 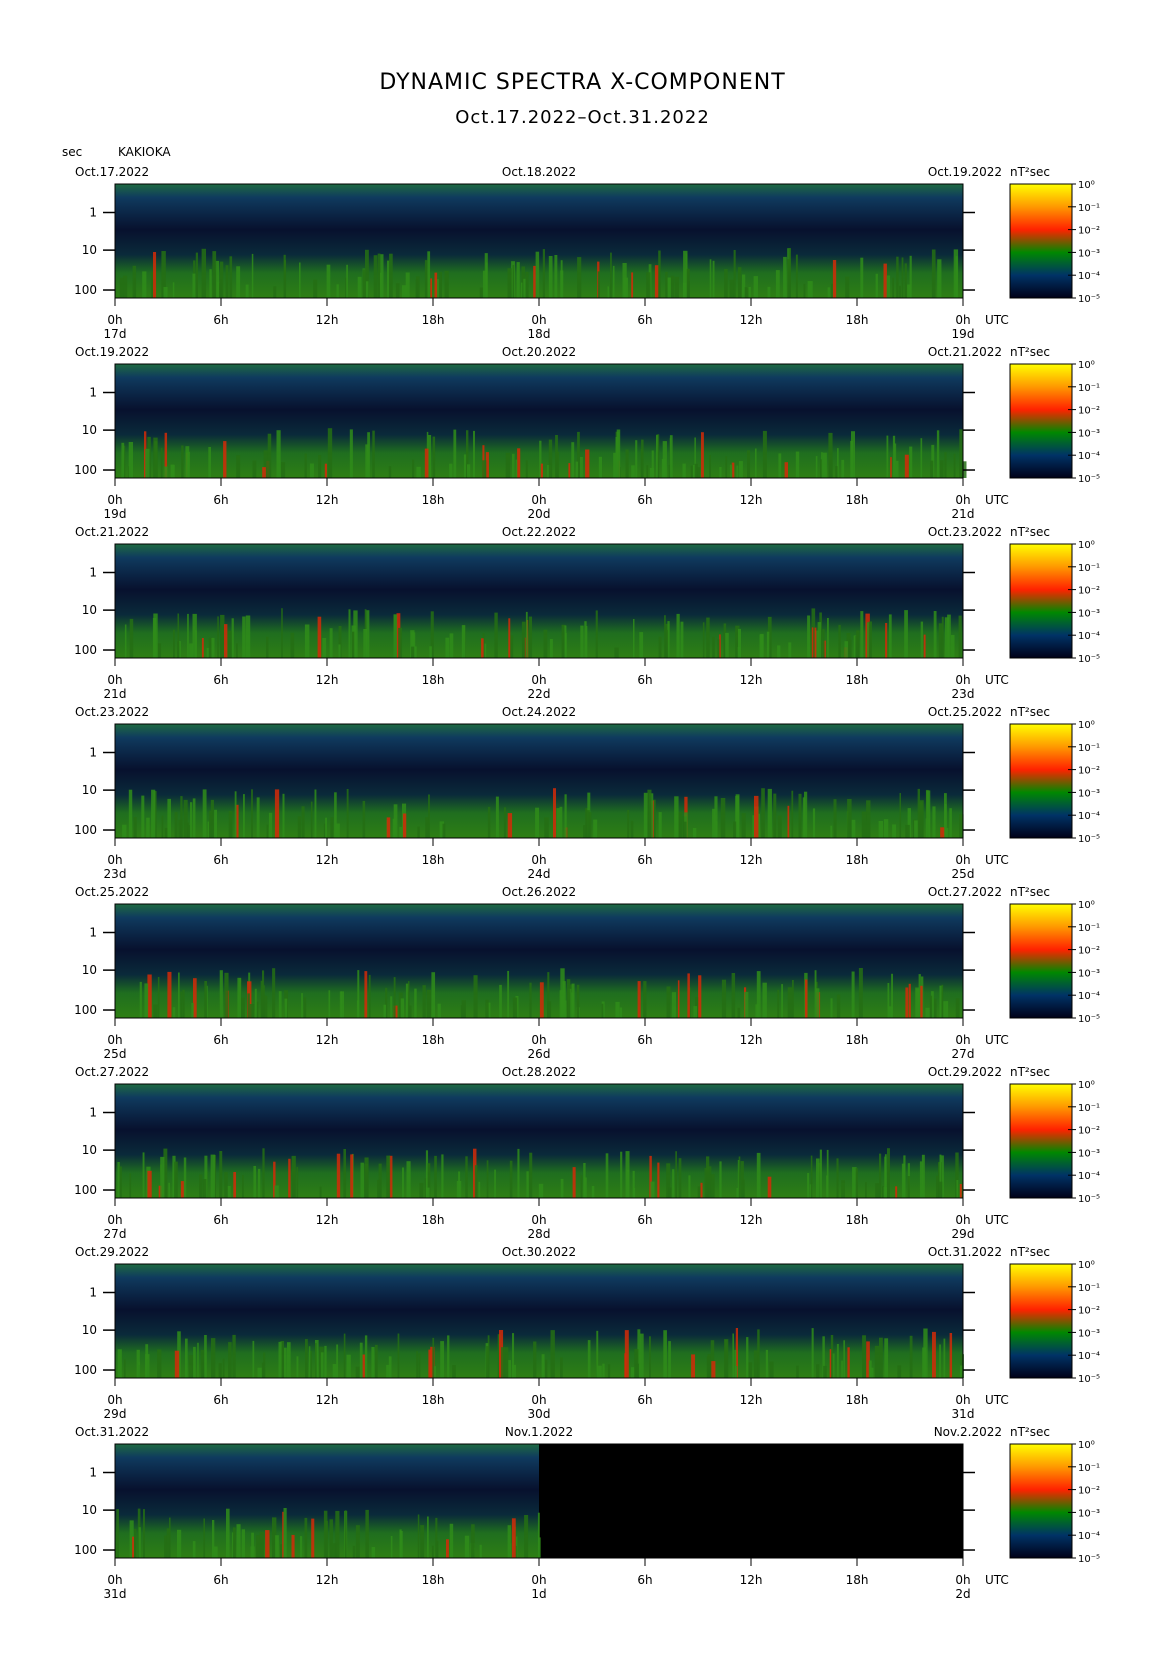 What do you see at coordinates (112, 172) in the screenshot?
I see `panel-left-date: Oct.17.2022` at bounding box center [112, 172].